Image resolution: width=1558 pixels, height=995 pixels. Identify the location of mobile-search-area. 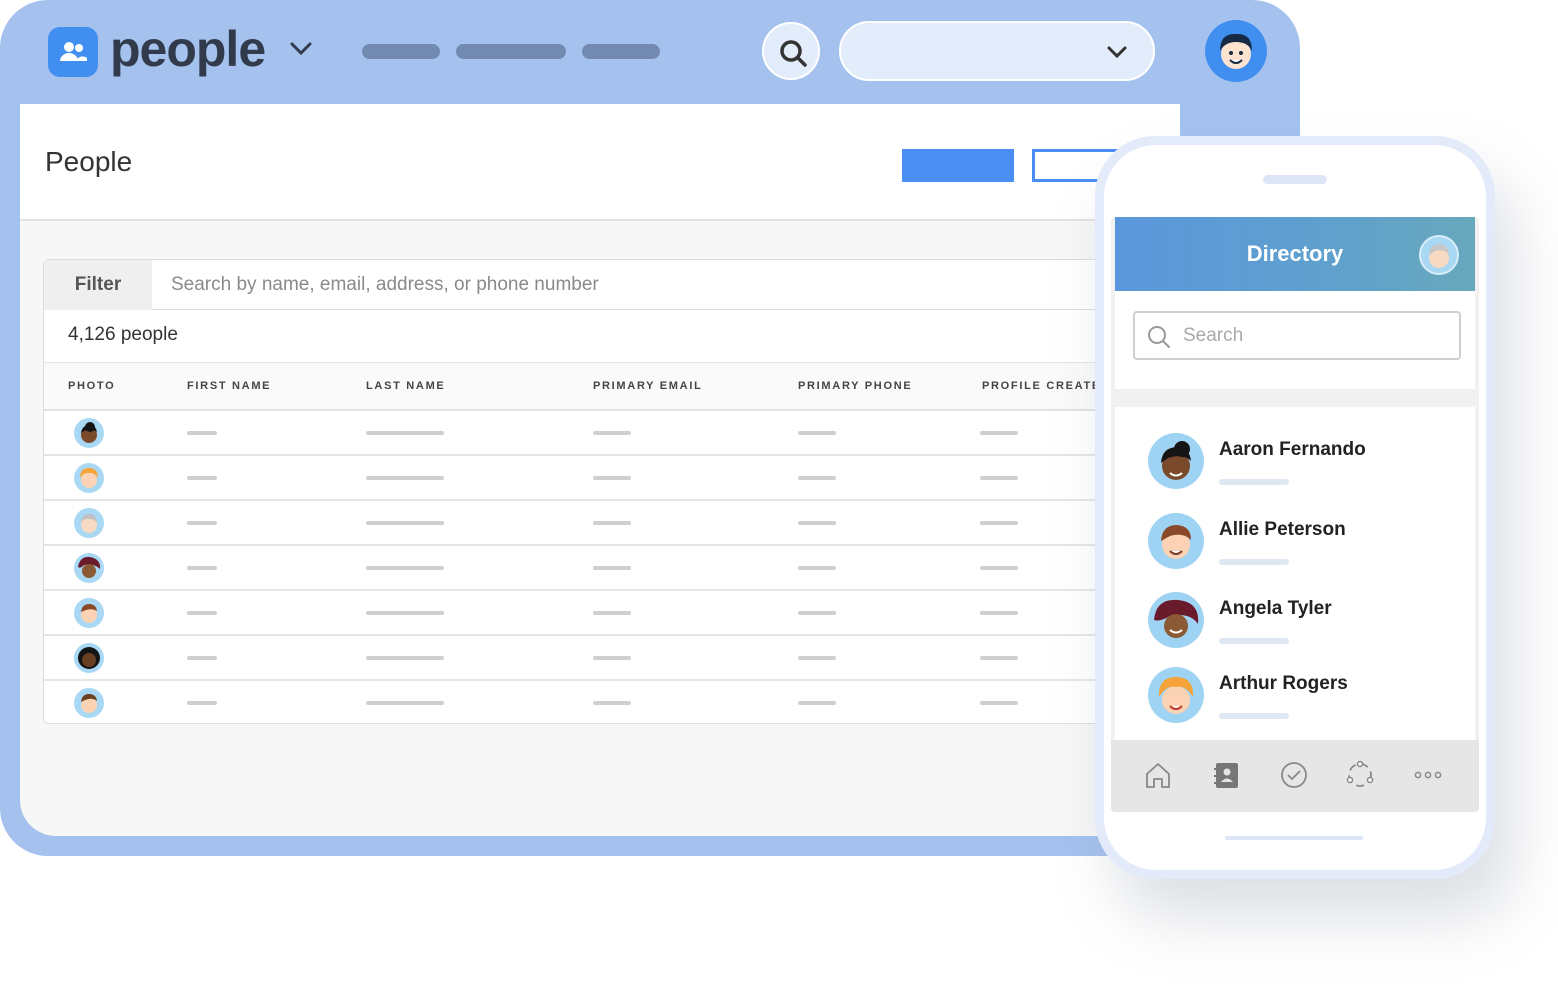
(1295, 340).